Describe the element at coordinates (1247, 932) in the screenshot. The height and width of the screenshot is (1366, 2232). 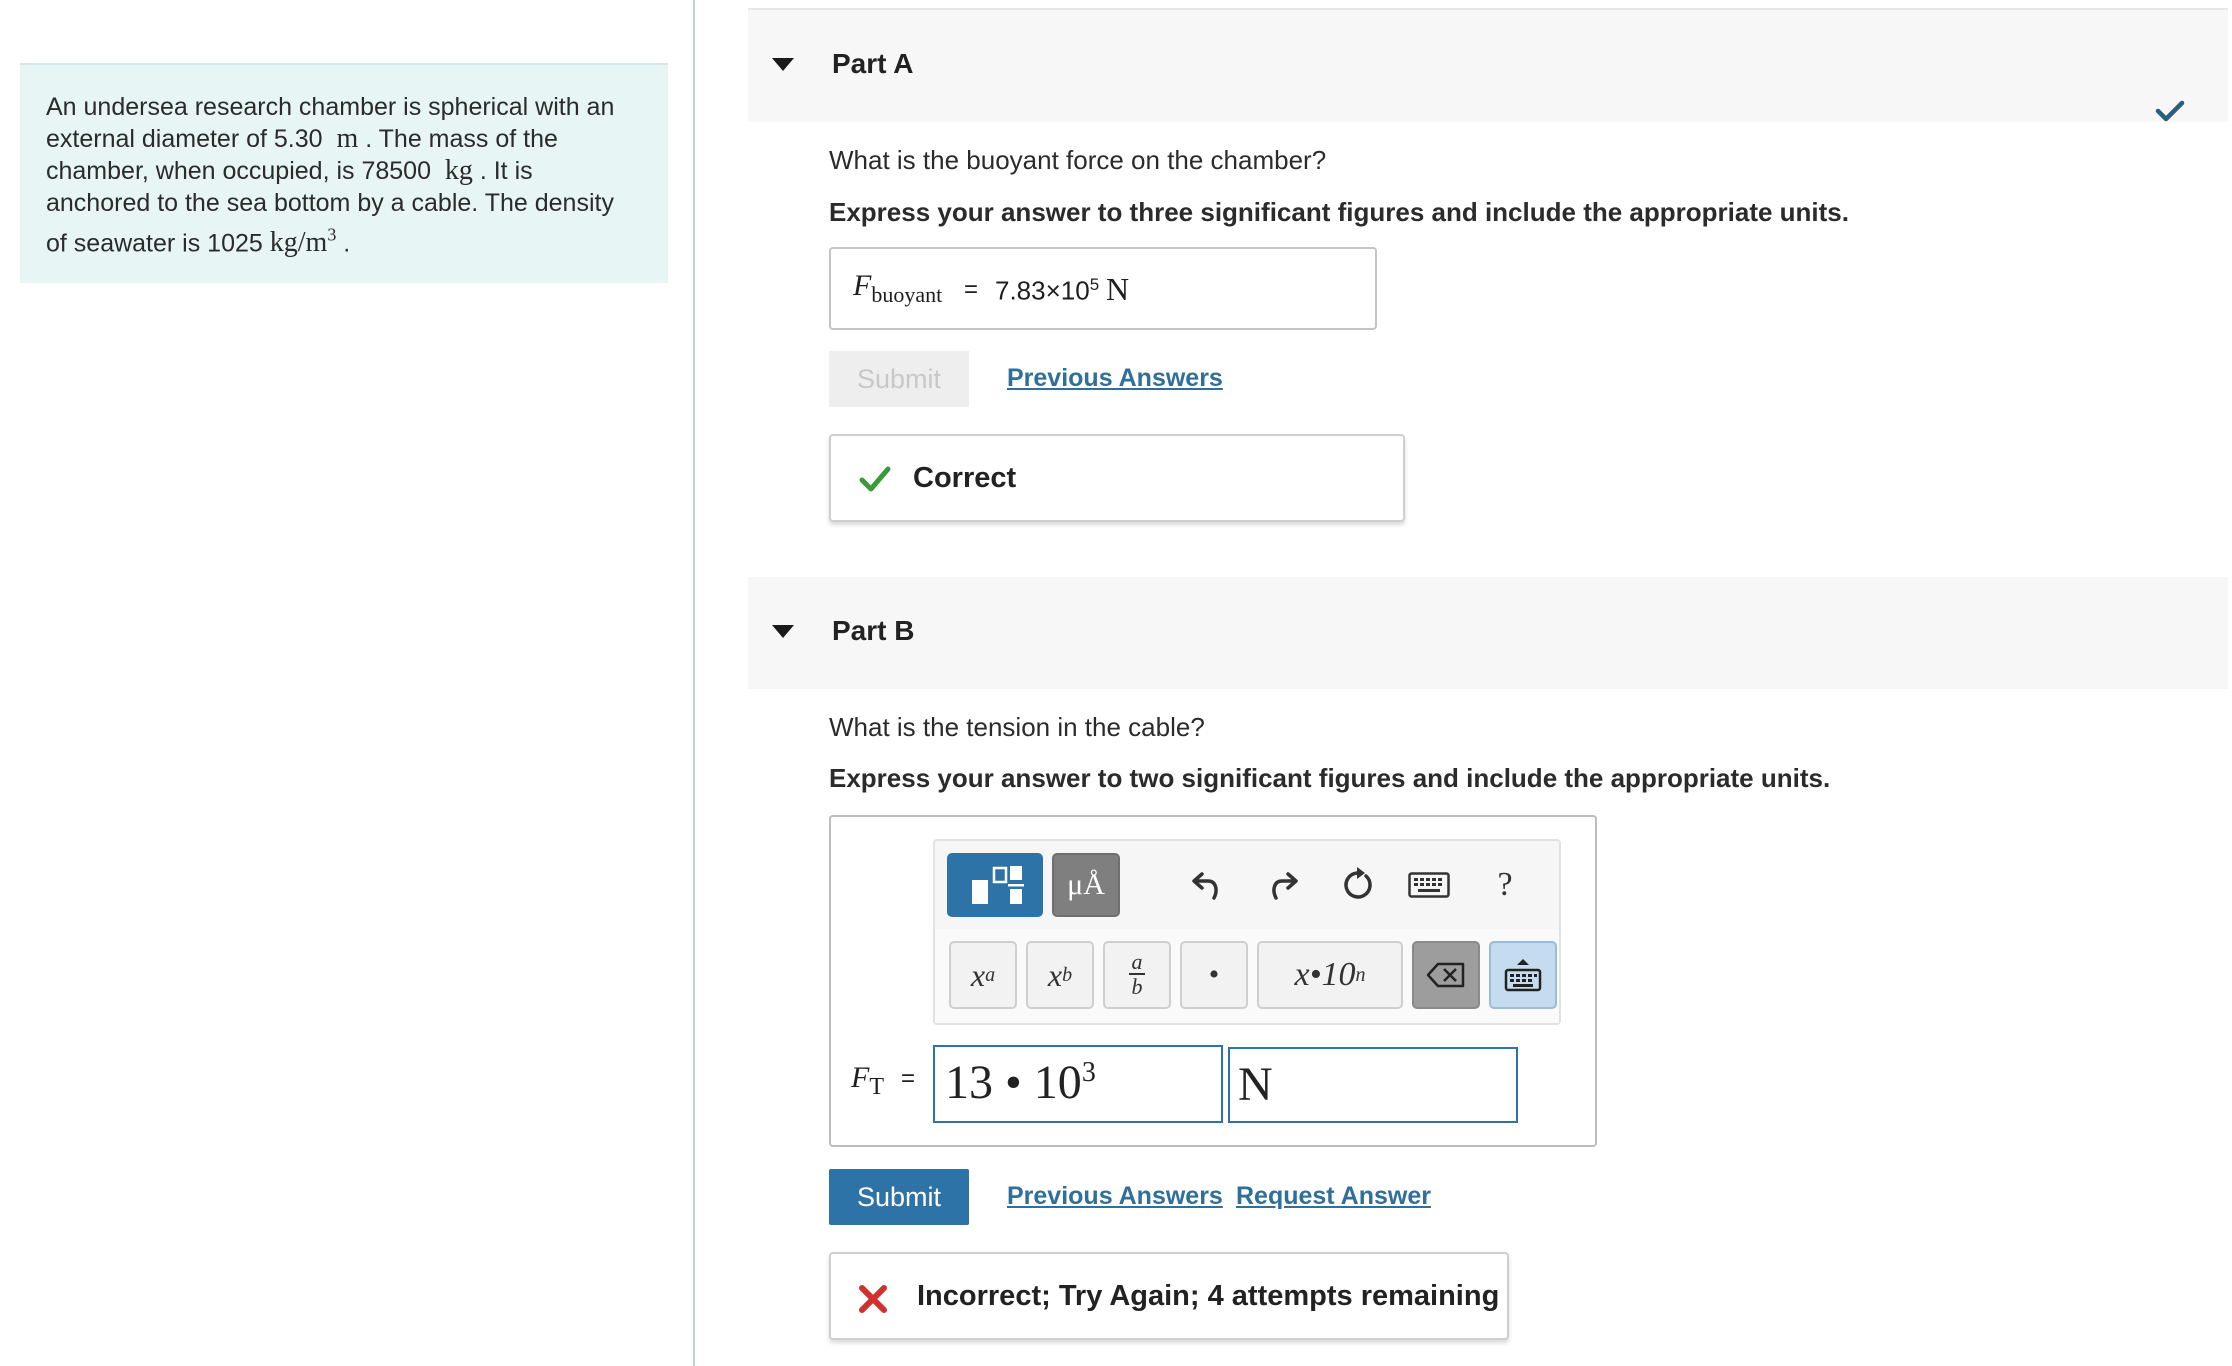
I see `math-toolbar: μÅ ? xa xb a b • x•10 n` at that location.